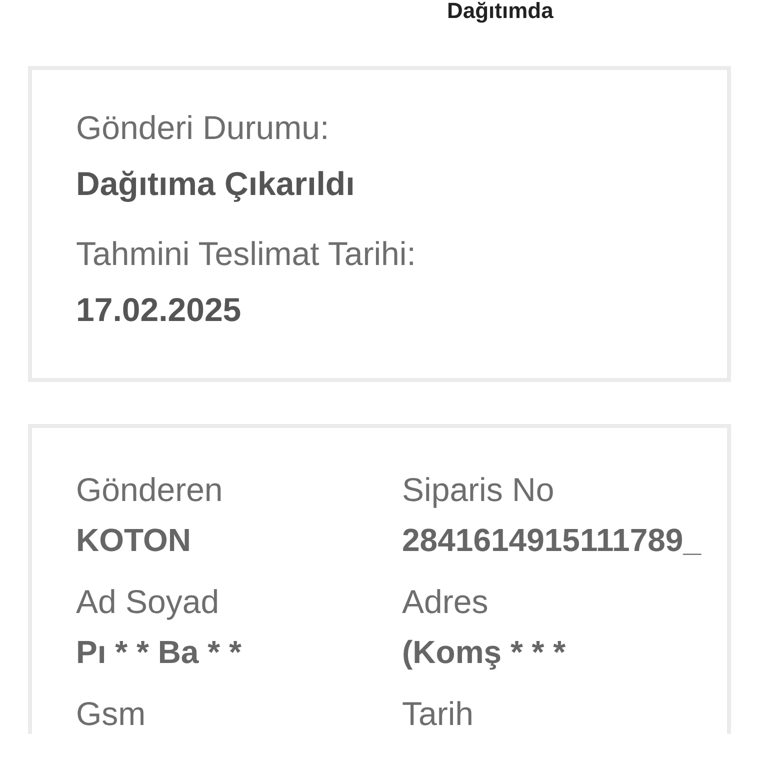 Image resolution: width=768 pixels, height=768 pixels. Describe the element at coordinates (484, 652) in the screenshot. I see `field-value: (Komş * * *` at that location.